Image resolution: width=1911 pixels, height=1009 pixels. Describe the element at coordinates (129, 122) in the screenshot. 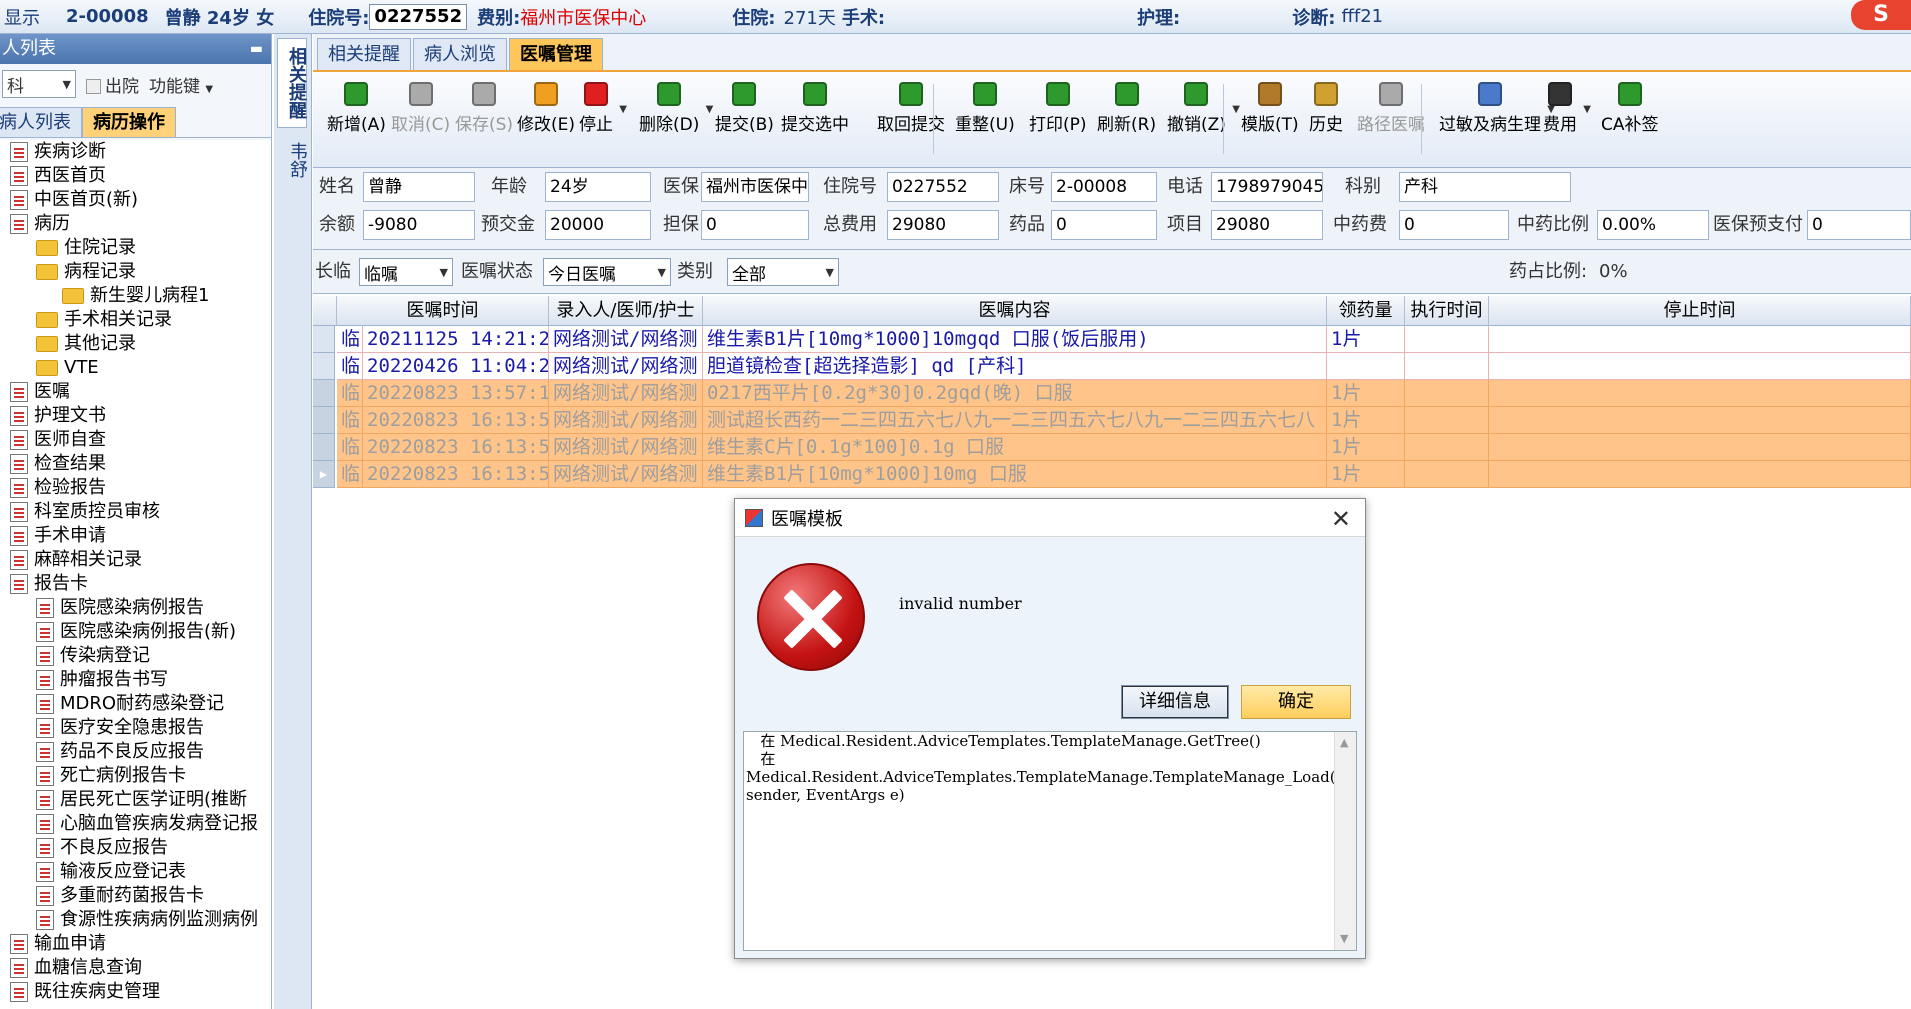

I see `tab-record-operations: 病历操作` at that location.